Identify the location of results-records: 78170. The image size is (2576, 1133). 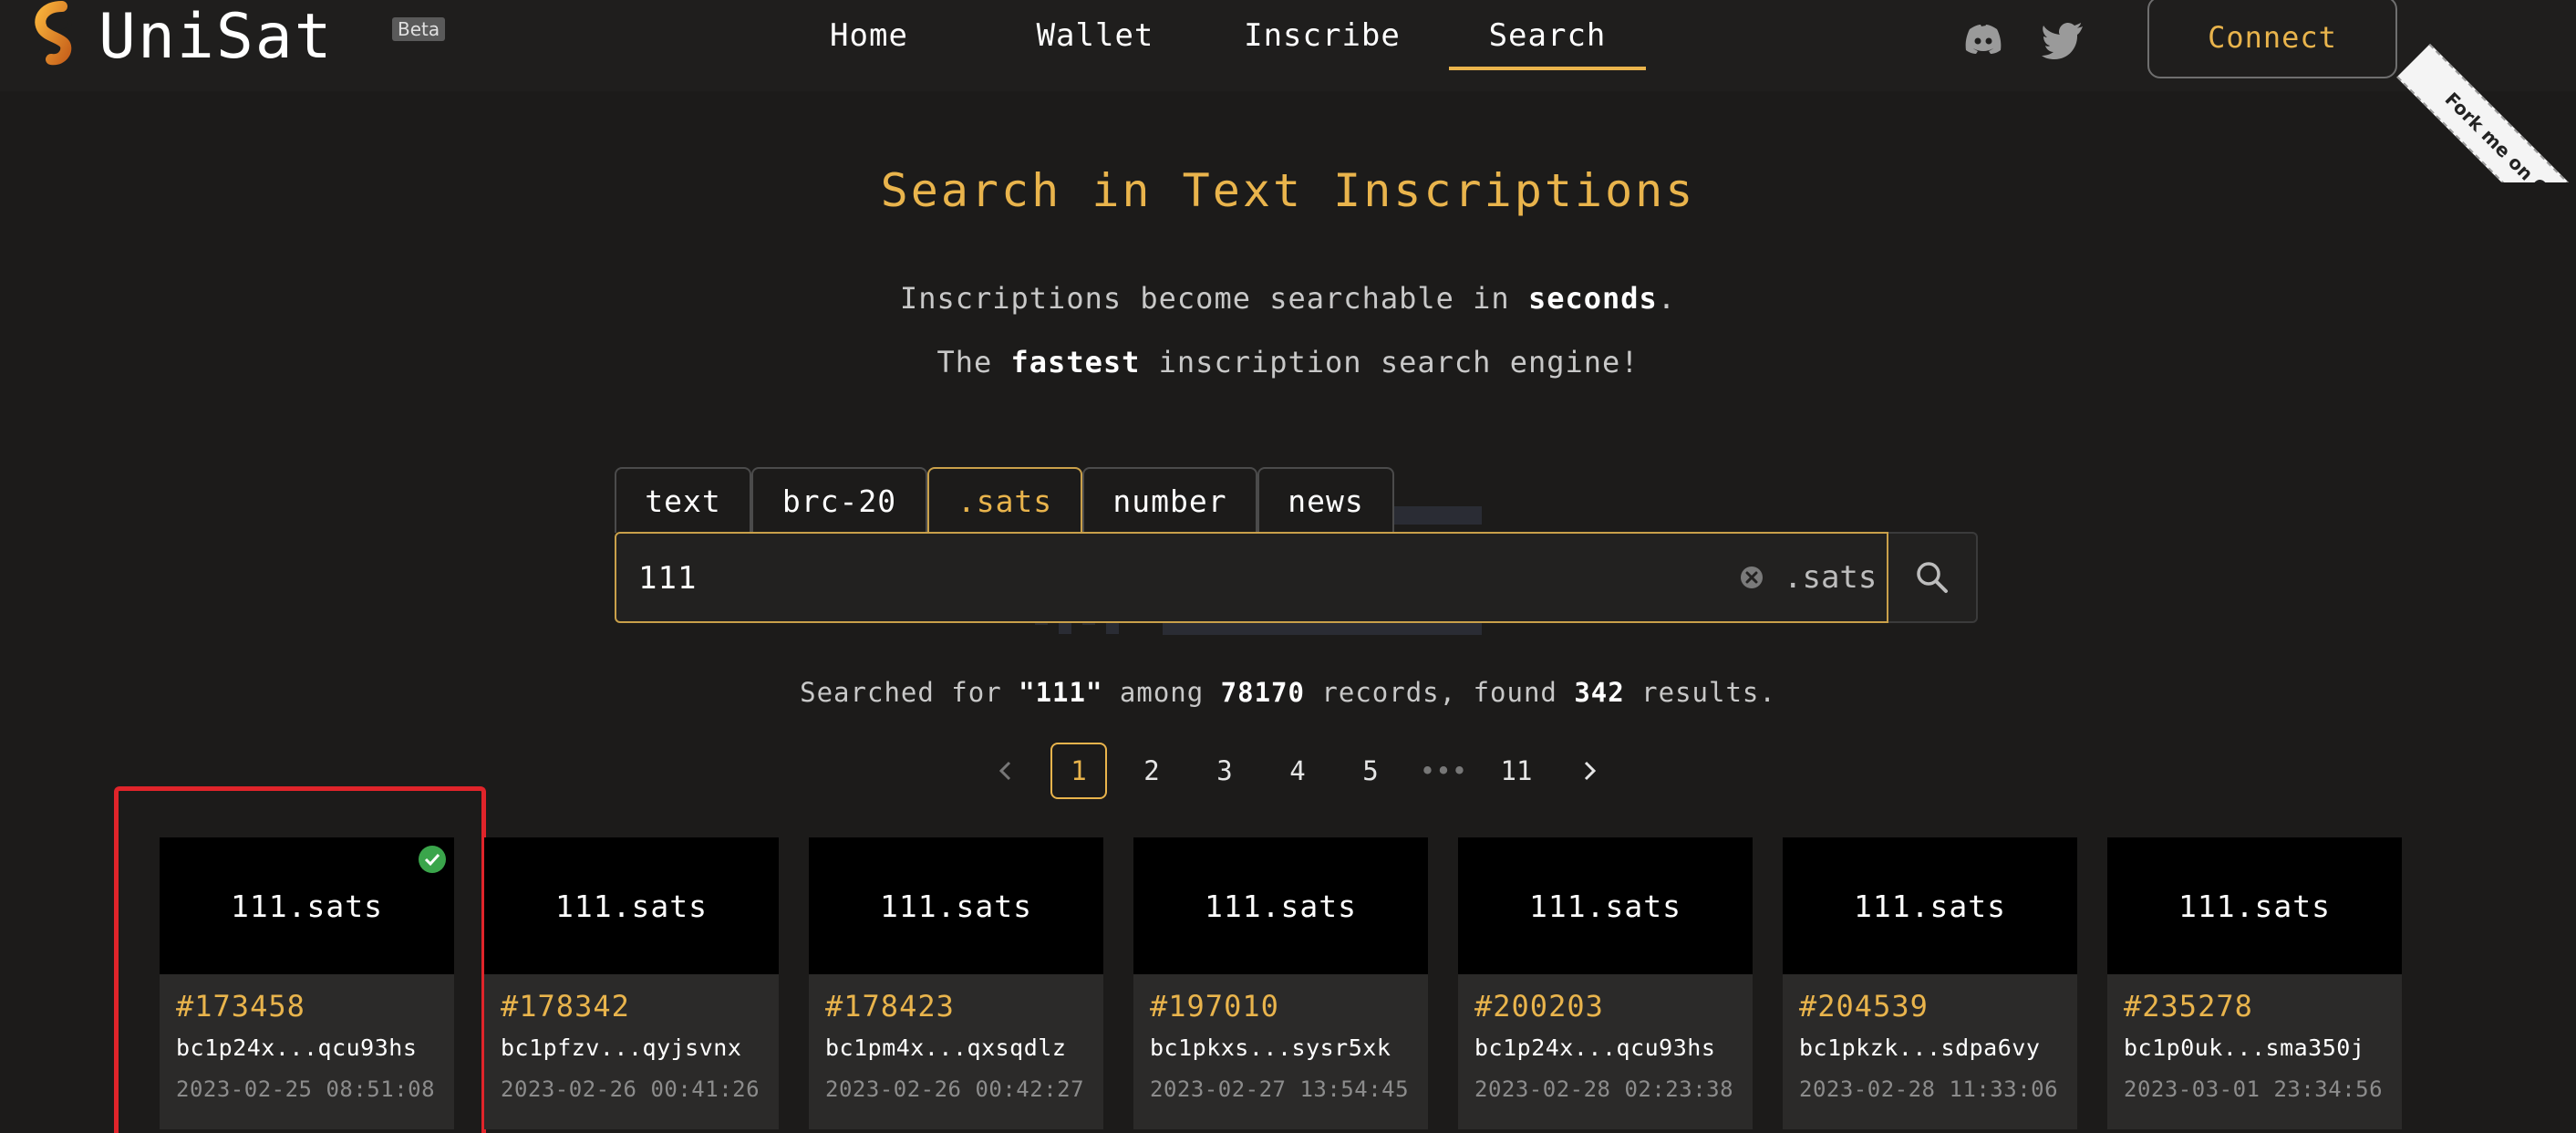
(1262, 693).